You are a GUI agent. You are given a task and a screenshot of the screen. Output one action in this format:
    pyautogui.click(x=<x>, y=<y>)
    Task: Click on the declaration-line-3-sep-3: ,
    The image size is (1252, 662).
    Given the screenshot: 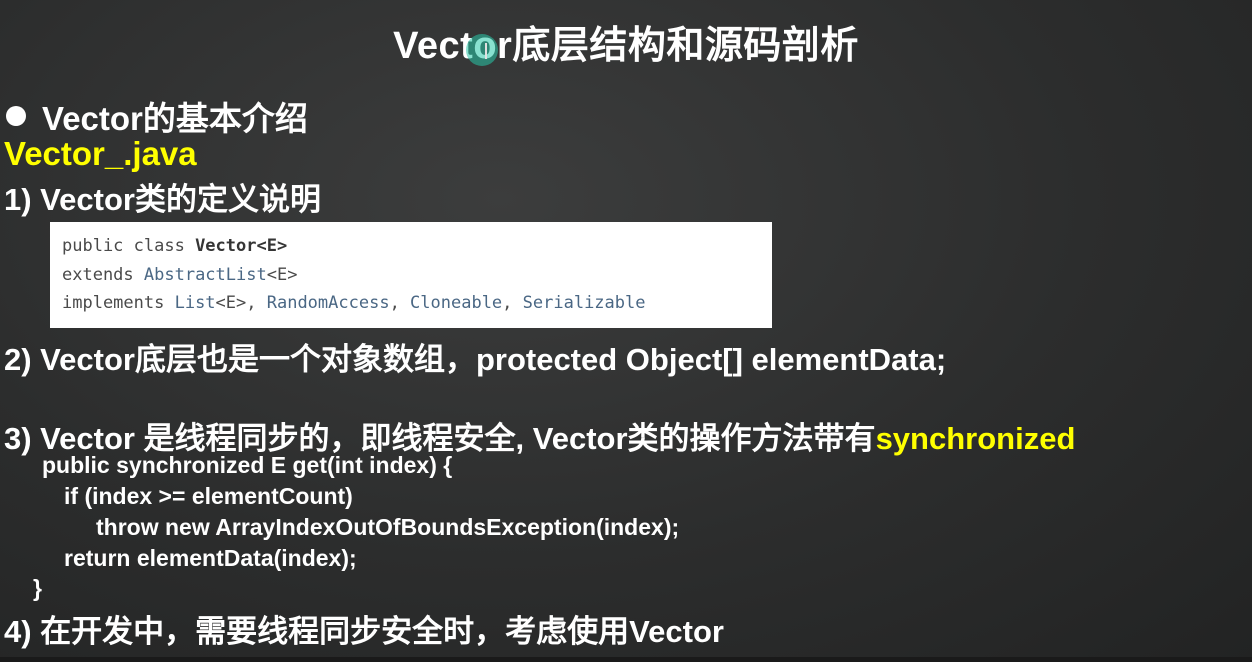 What is the action you would take?
    pyautogui.click(x=512, y=303)
    